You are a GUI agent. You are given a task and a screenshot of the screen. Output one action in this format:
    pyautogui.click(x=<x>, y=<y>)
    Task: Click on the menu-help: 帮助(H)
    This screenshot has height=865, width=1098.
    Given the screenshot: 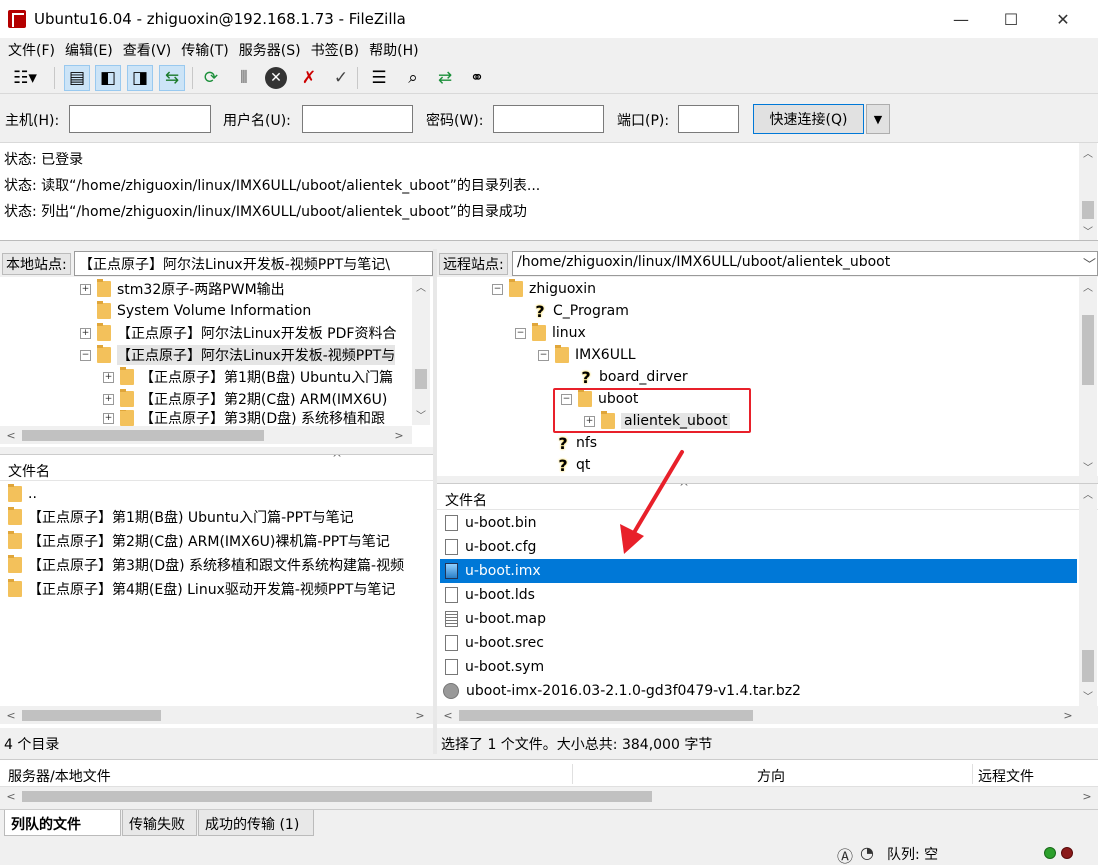 What is the action you would take?
    pyautogui.click(x=396, y=50)
    